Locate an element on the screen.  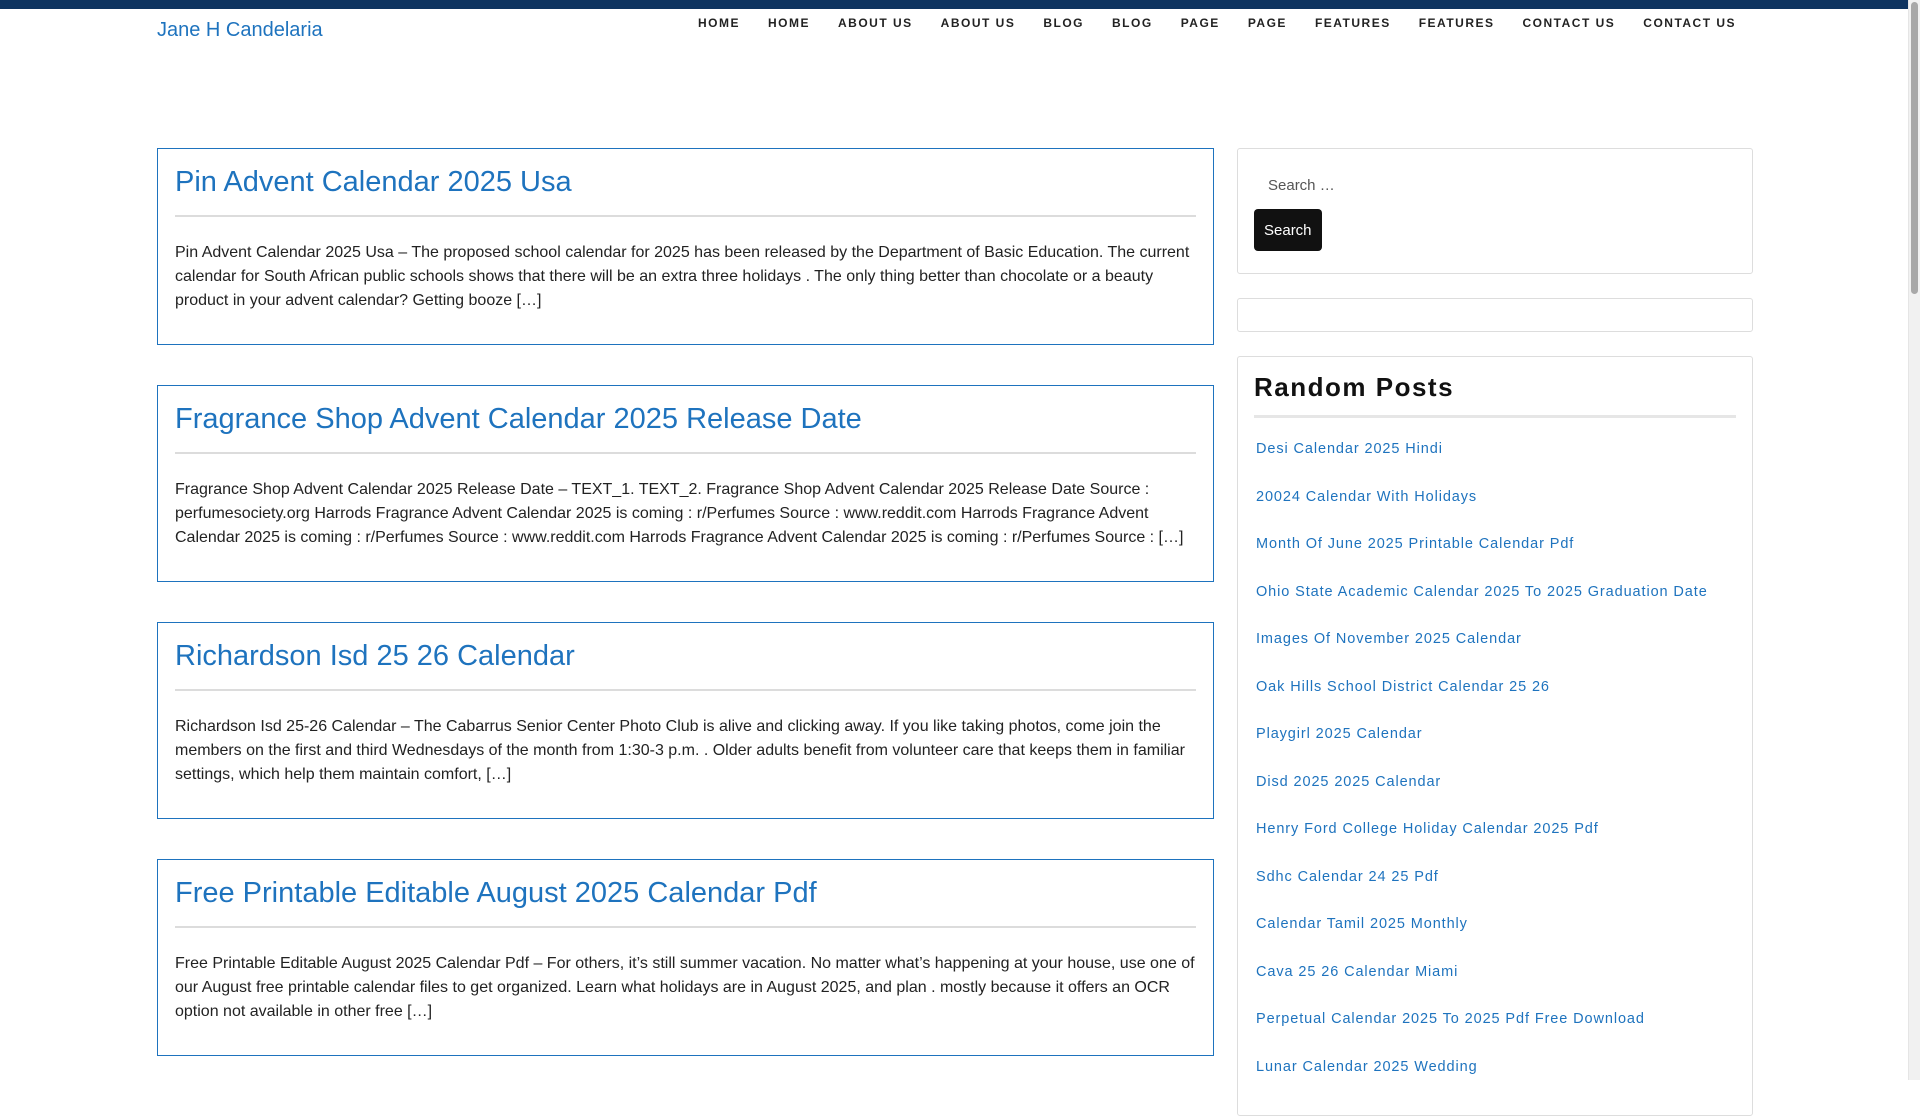
random-post-link: Lunar Calendar 2025 Wedding is located at coordinates (1366, 1067).